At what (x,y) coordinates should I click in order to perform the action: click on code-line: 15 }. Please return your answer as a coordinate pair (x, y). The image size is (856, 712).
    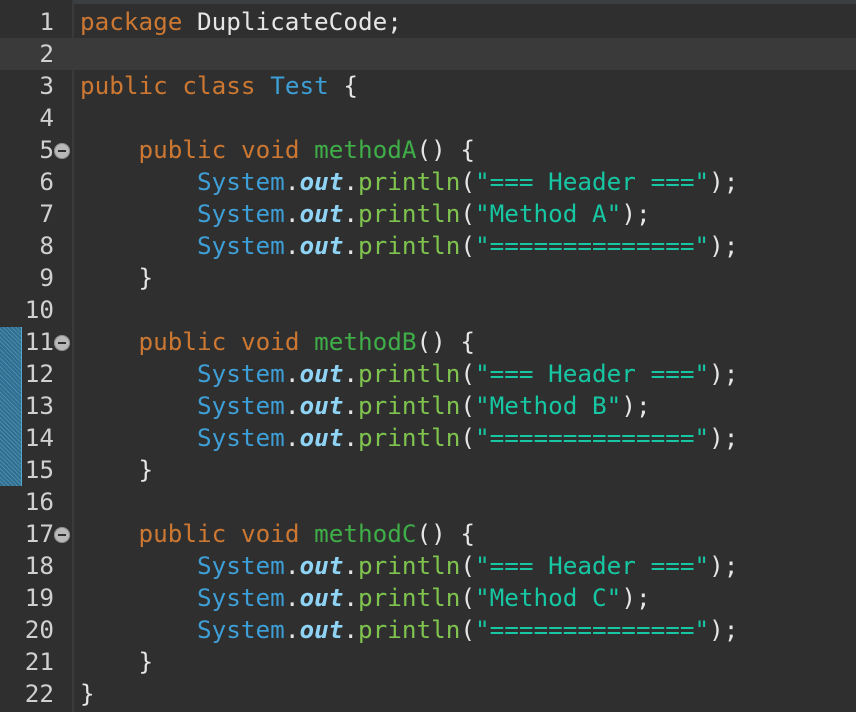
    Looking at the image, I should click on (428, 470).